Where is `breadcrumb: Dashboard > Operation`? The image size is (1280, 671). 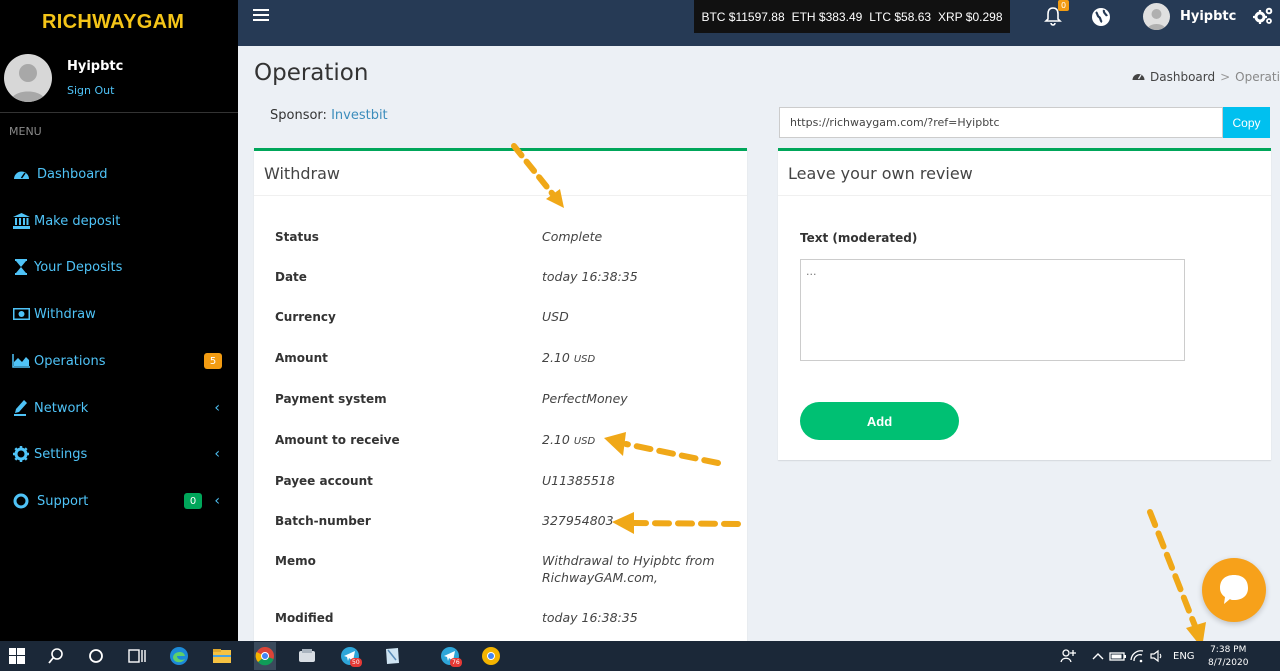 breadcrumb: Dashboard > Operation is located at coordinates (1206, 77).